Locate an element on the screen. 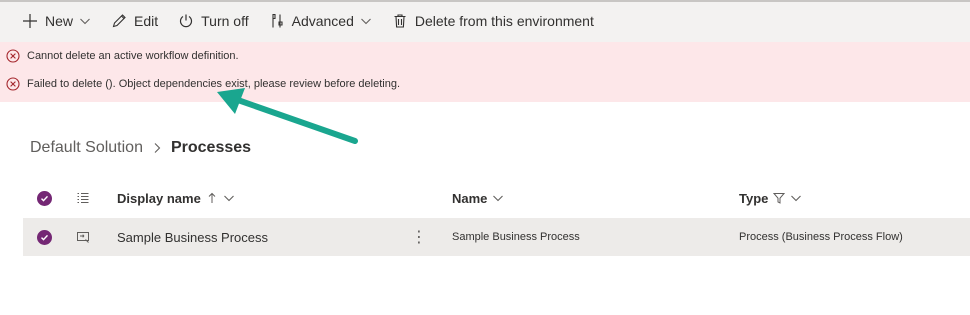 The image size is (970, 315). cell-display-name: Sample Business Process is located at coordinates (192, 237).